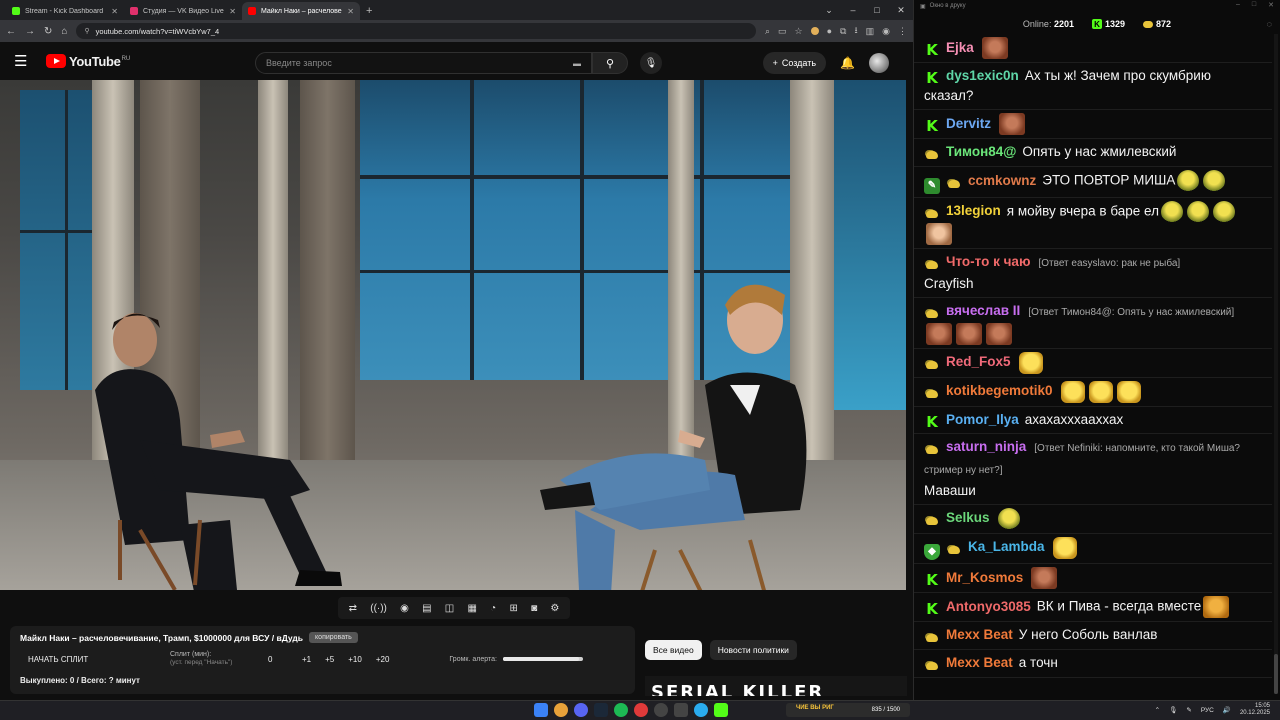  What do you see at coordinates (404, 608) in the screenshot?
I see `eye-icon: ◉` at bounding box center [404, 608].